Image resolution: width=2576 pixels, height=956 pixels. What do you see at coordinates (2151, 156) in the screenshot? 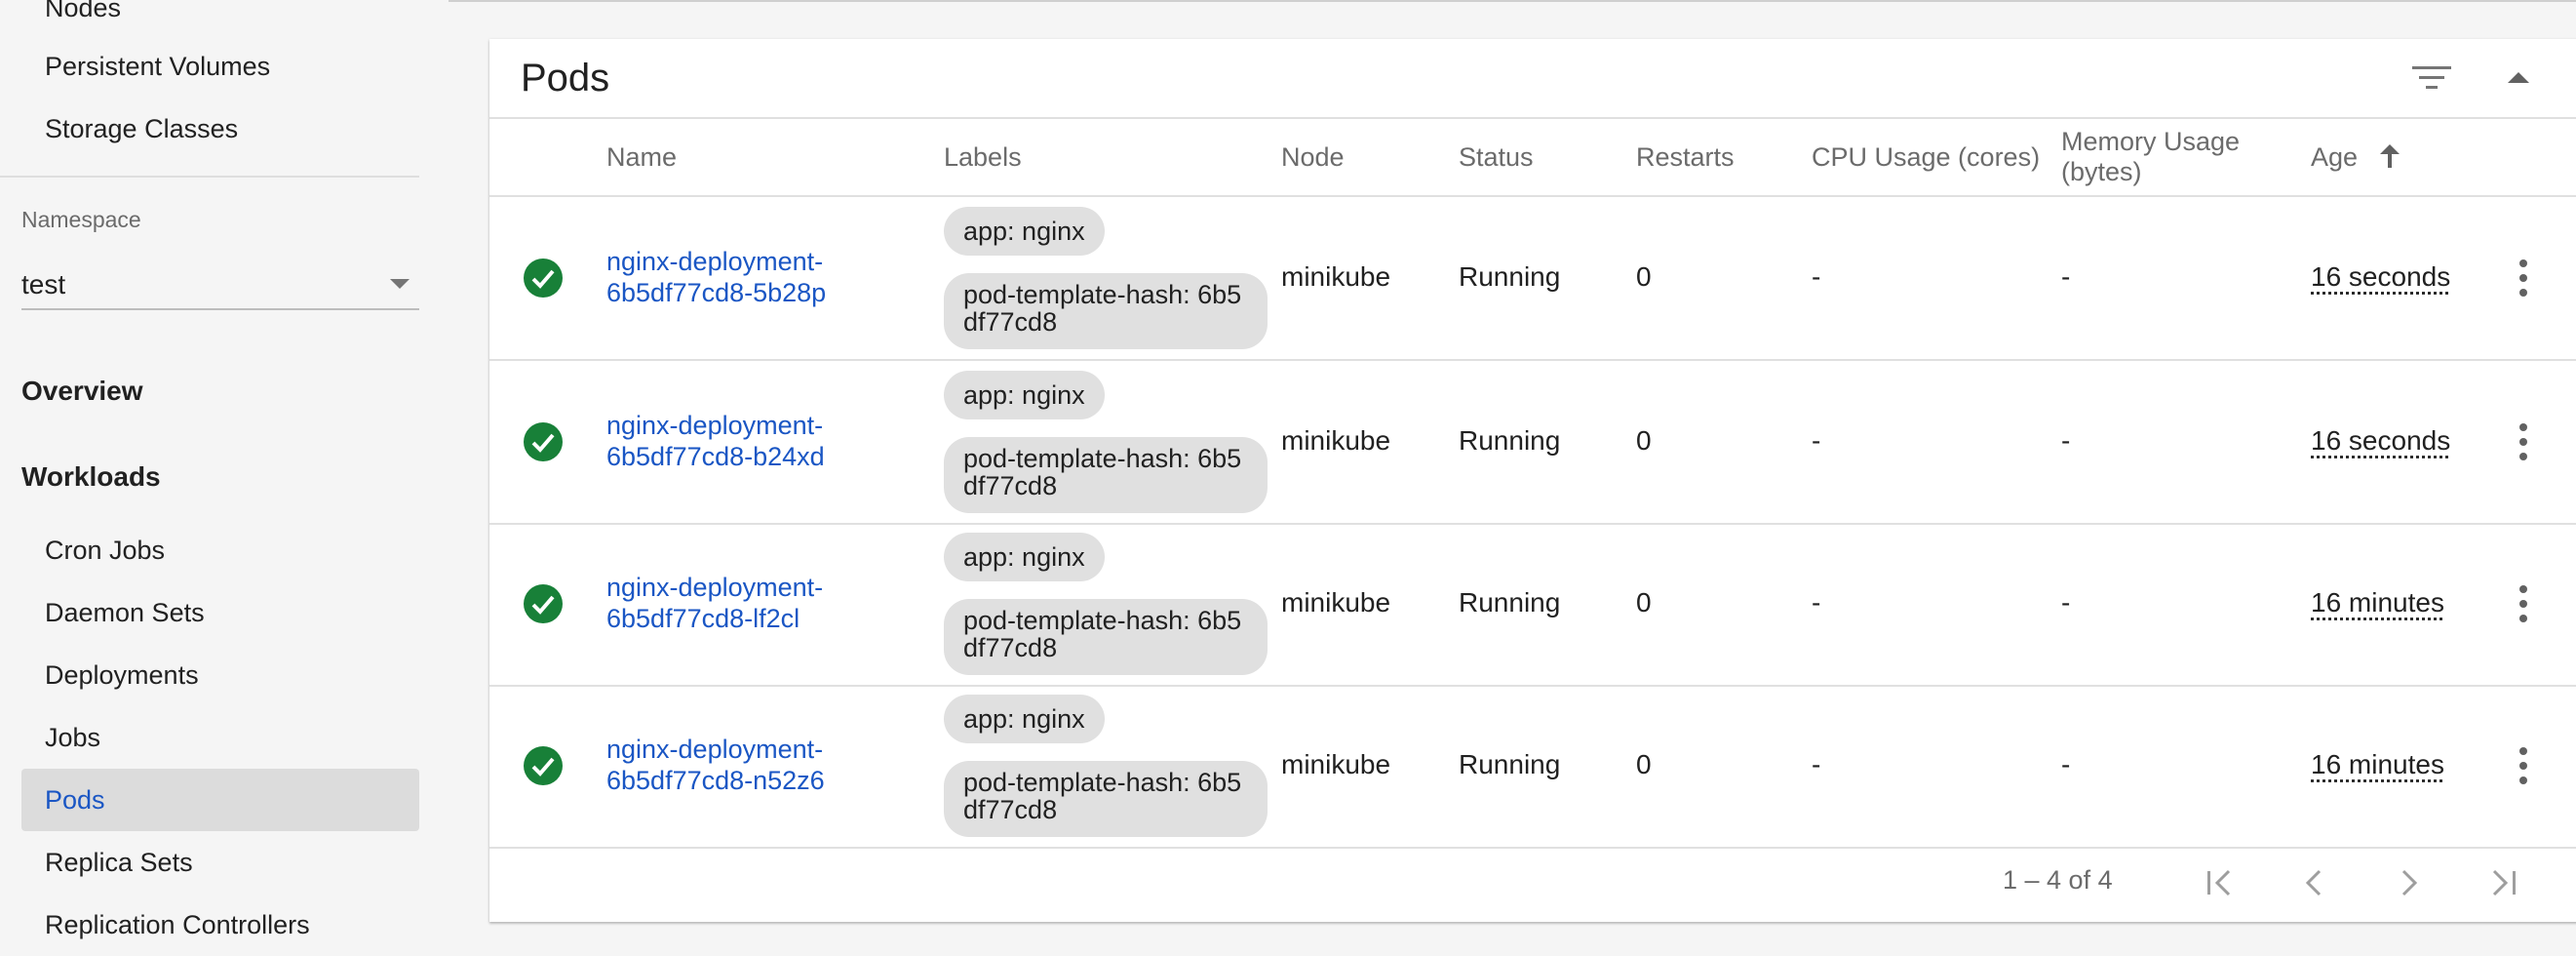
I see `column-header-memory: Memory Usage (bytes)` at bounding box center [2151, 156].